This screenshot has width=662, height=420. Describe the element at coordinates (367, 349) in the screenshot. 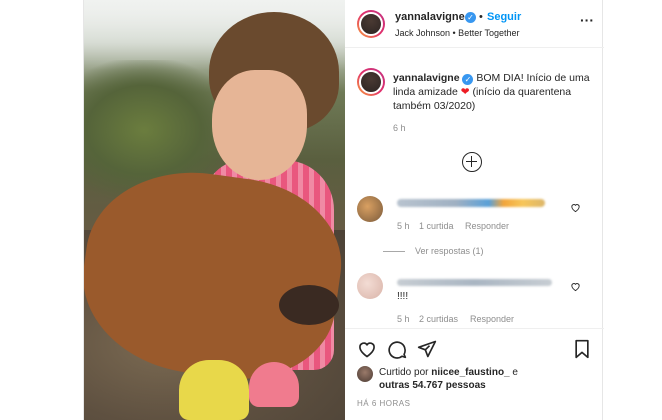

I see `heart-outline-icon` at that location.